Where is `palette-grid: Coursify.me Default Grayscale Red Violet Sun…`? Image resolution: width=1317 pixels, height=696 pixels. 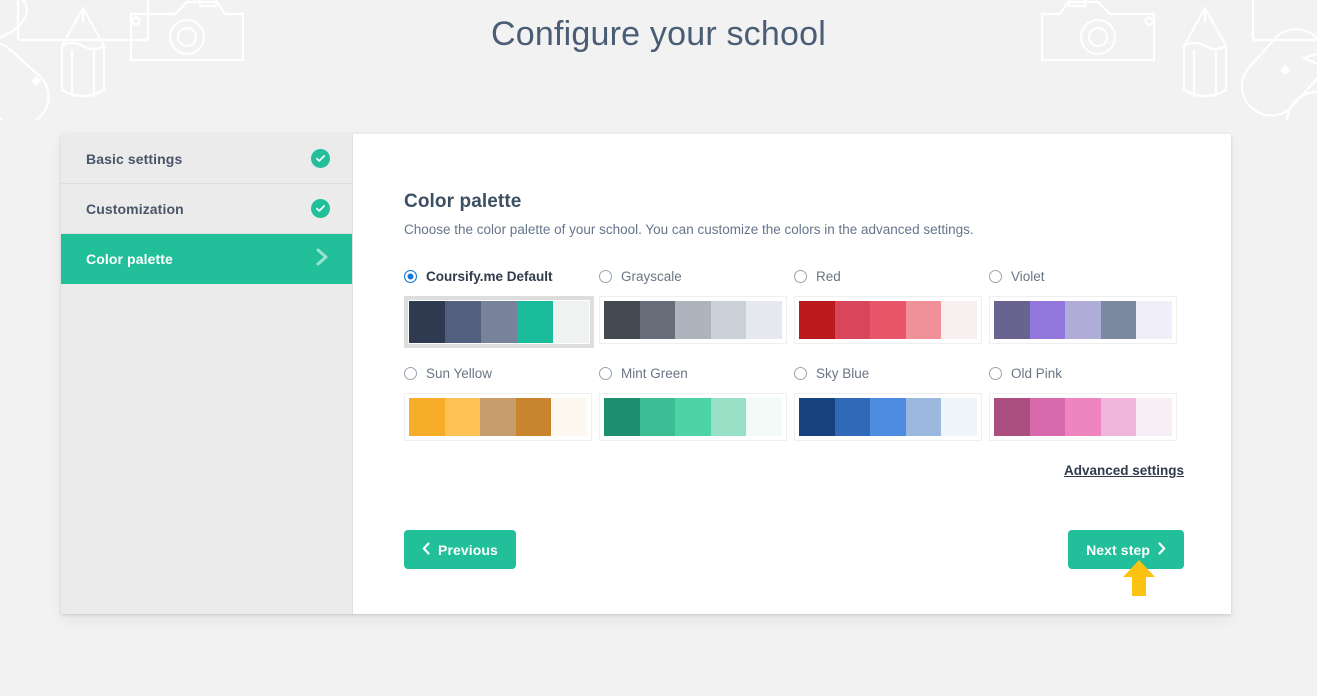 palette-grid: Coursify.me Default Grayscale Red Violet Sun… is located at coordinates (794, 353).